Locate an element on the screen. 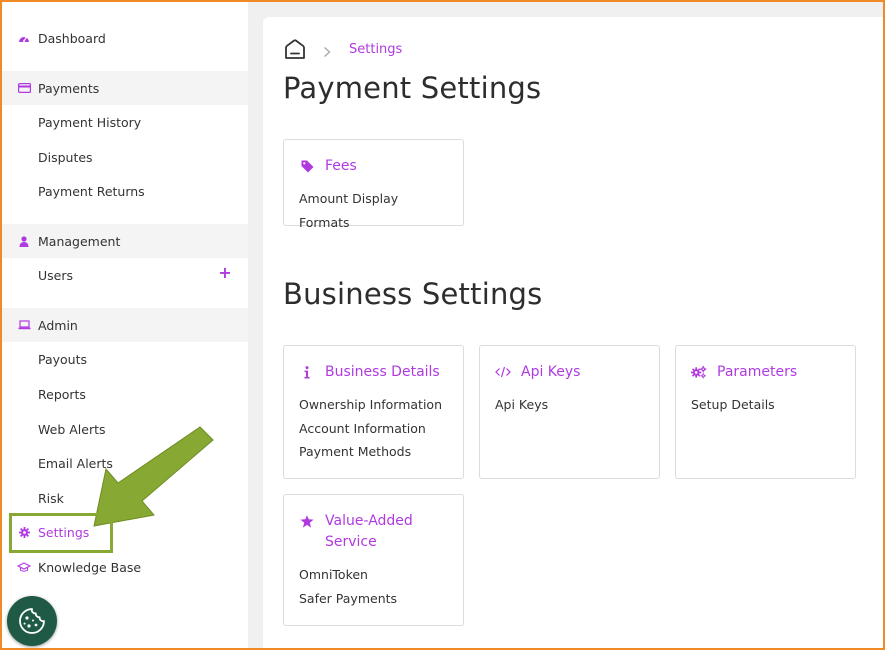 This screenshot has height=650, width=885. card-link: Amount Display Formats is located at coordinates (373, 210).